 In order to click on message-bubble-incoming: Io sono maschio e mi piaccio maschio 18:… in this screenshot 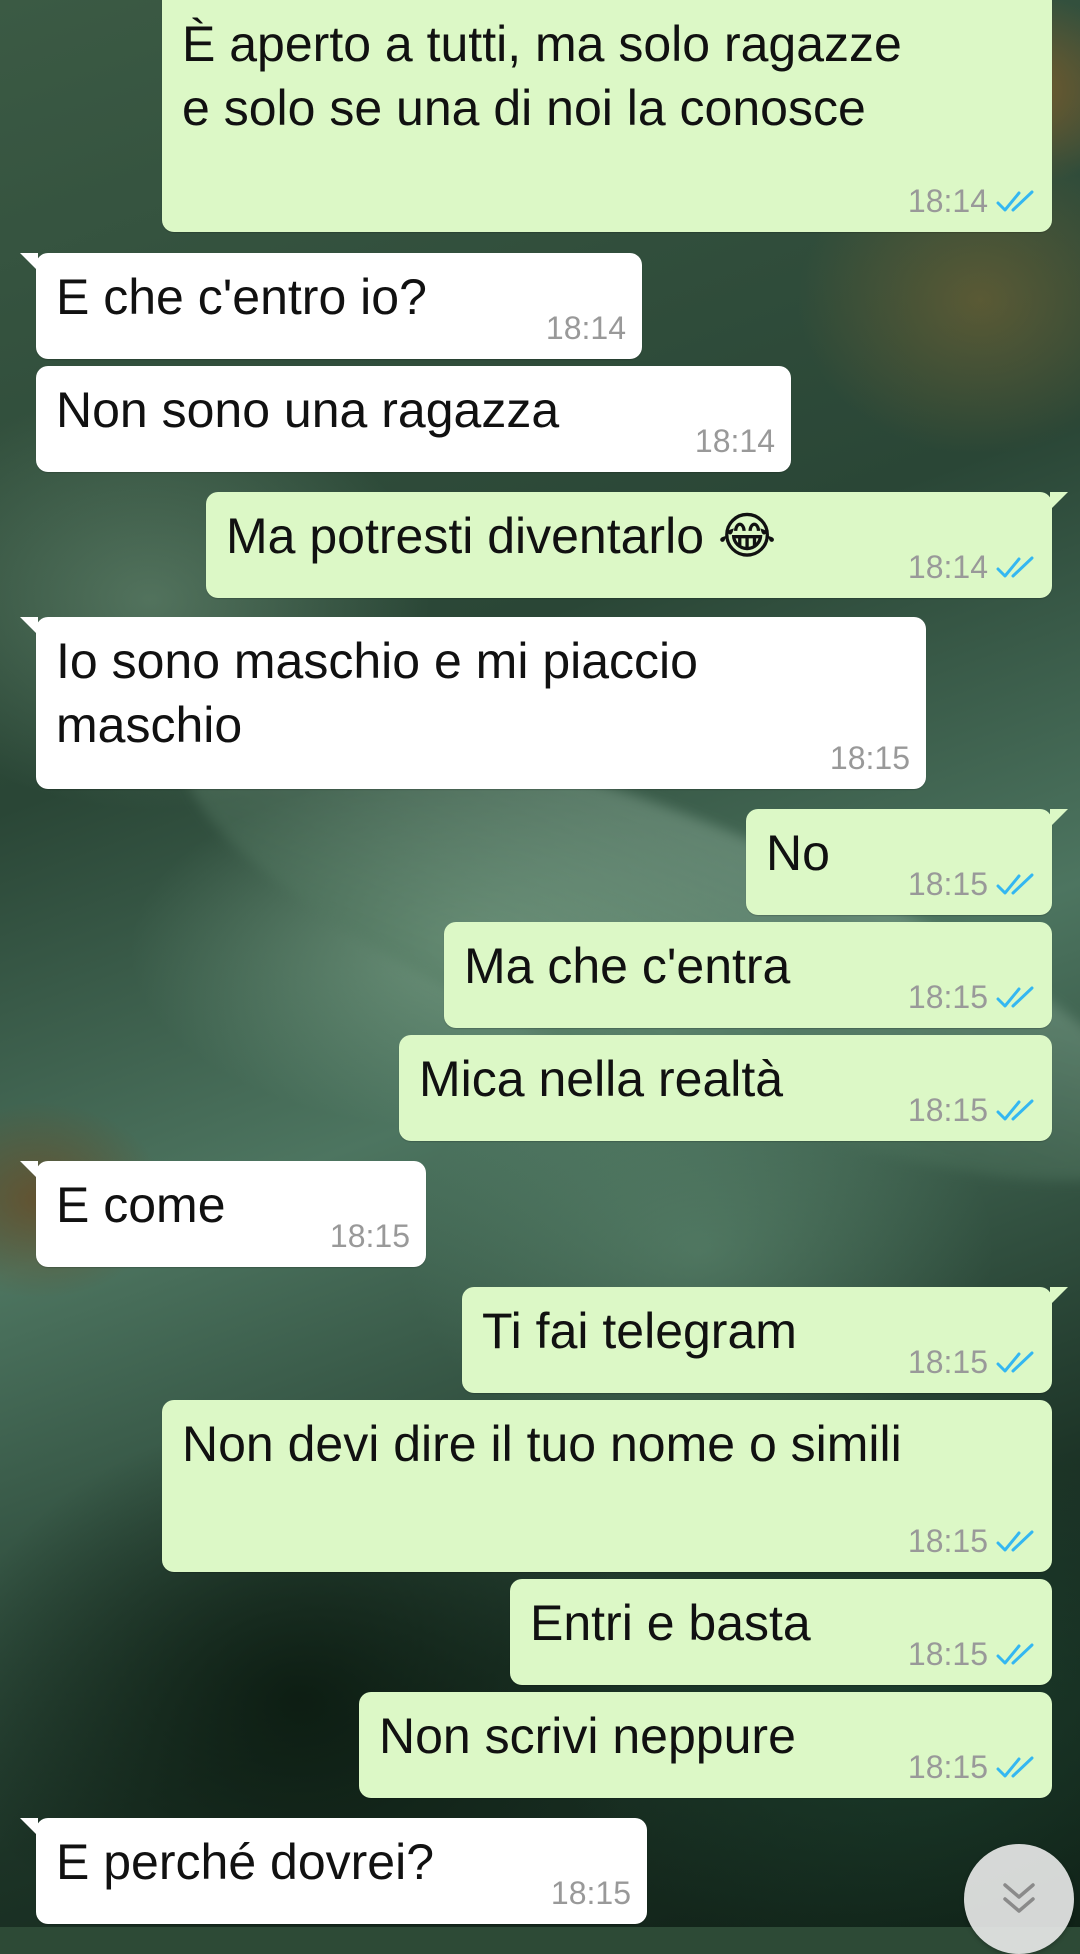, I will do `click(473, 703)`.